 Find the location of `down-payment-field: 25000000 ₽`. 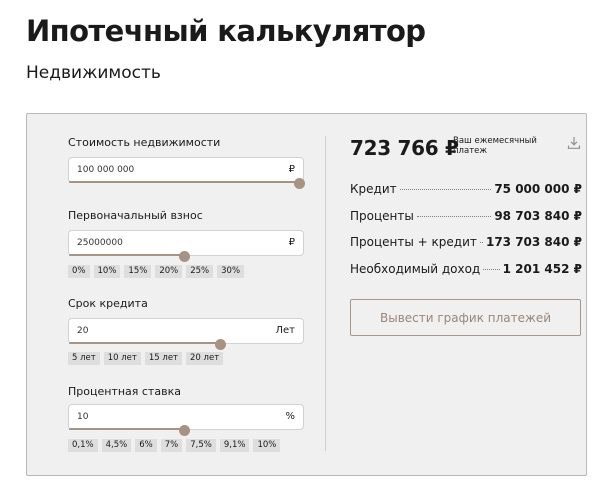

down-payment-field: 25000000 ₽ is located at coordinates (186, 246).